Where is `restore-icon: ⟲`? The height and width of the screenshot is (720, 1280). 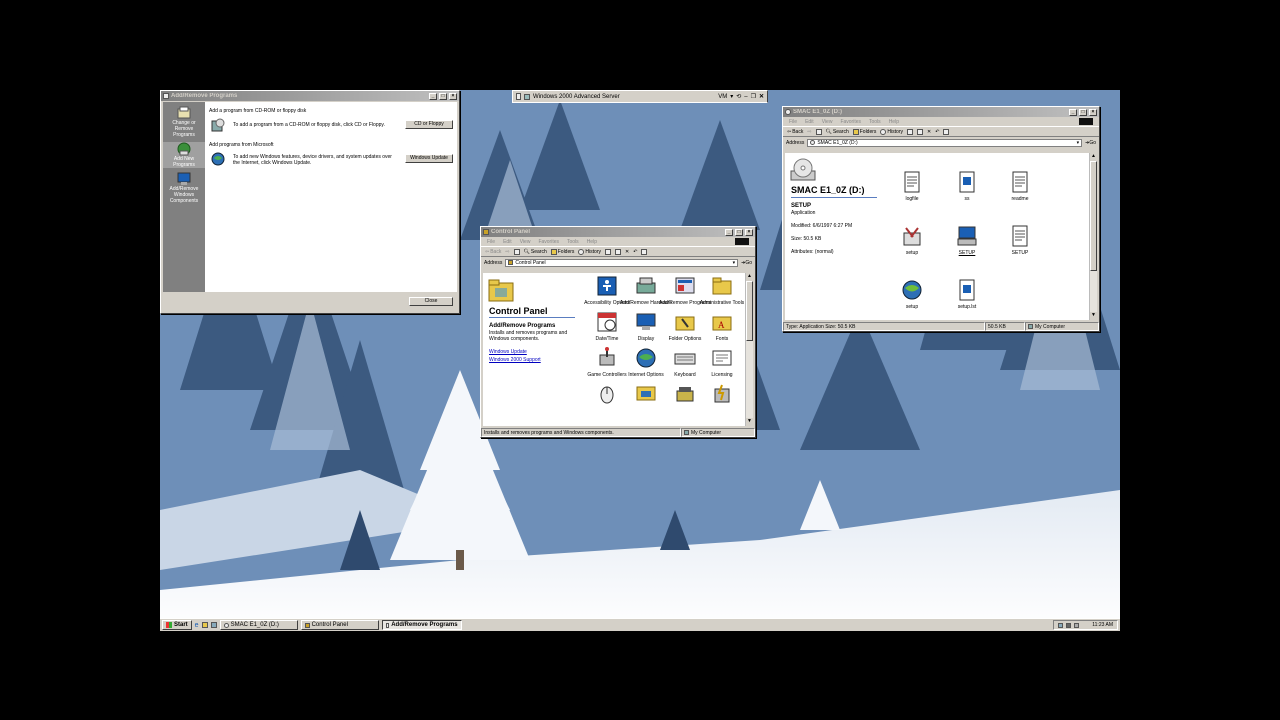 restore-icon: ⟲ is located at coordinates (738, 96).